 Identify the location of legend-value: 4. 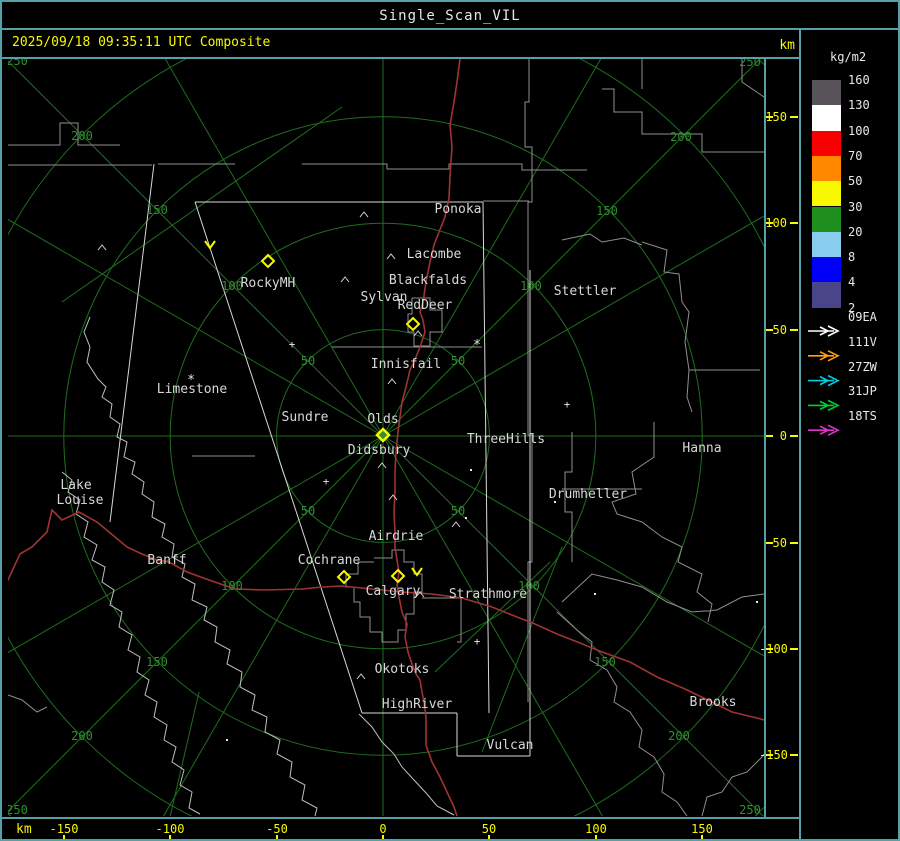
(852, 282).